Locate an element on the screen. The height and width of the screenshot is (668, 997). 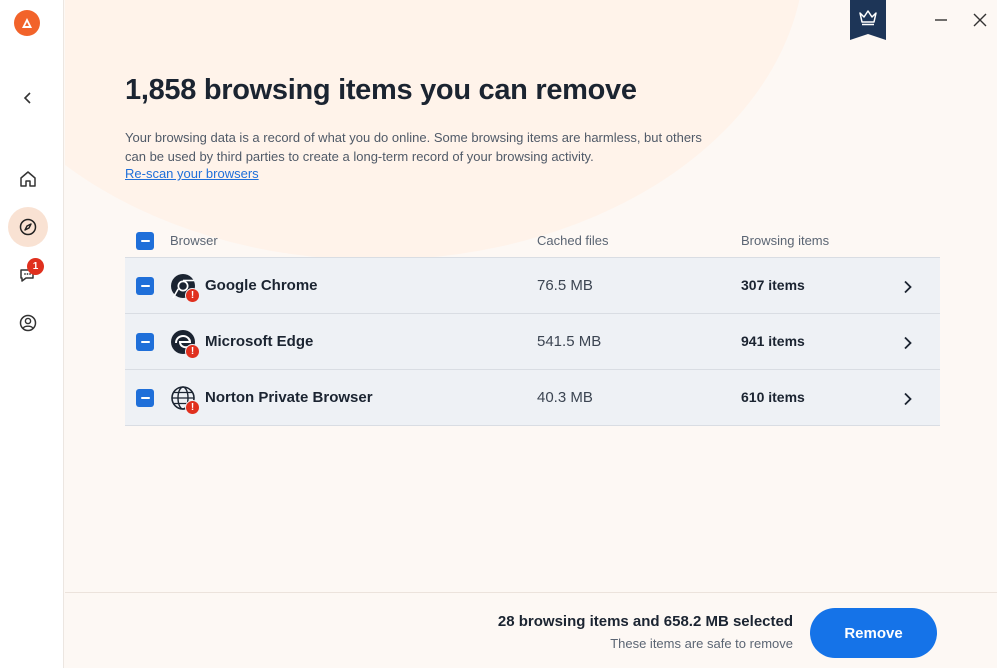
browser-name: Norton Private Browser is located at coordinates (289, 397).